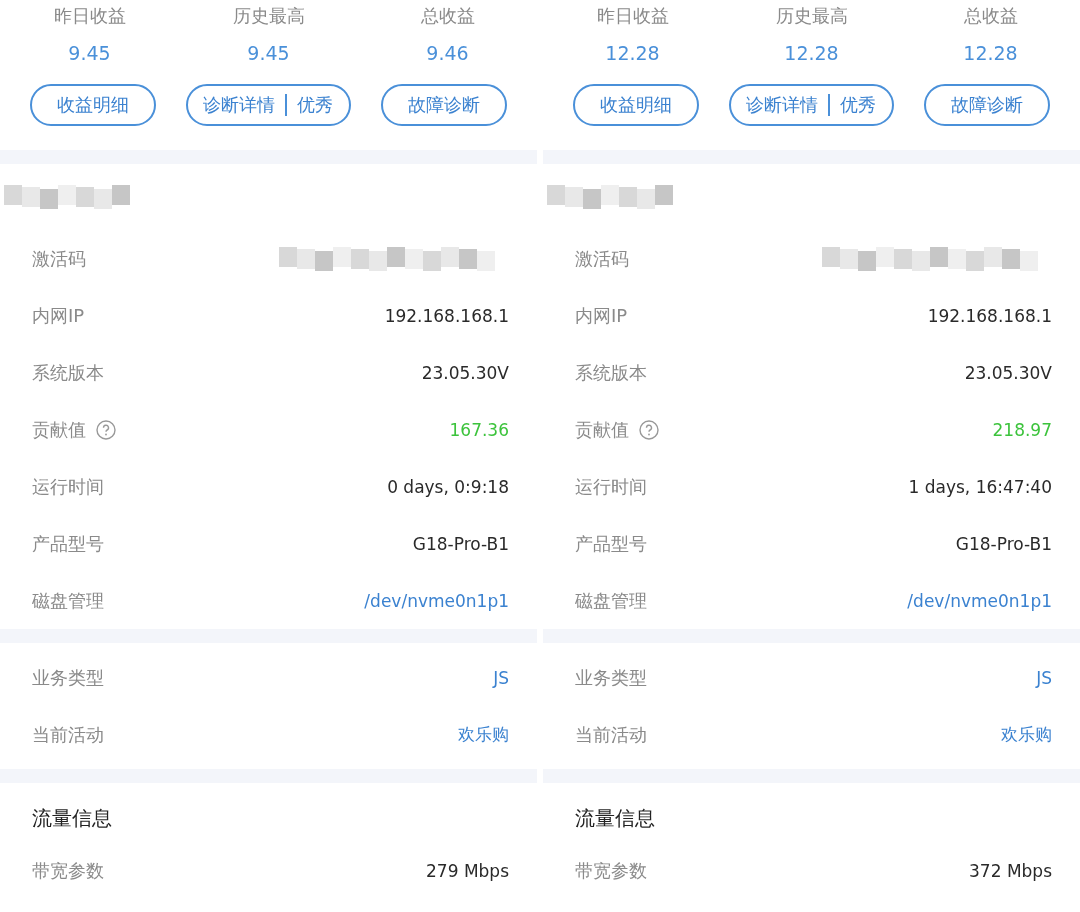 The width and height of the screenshot is (1080, 912). What do you see at coordinates (1010, 870) in the screenshot?
I see `field-value: 372 Mbps` at bounding box center [1010, 870].